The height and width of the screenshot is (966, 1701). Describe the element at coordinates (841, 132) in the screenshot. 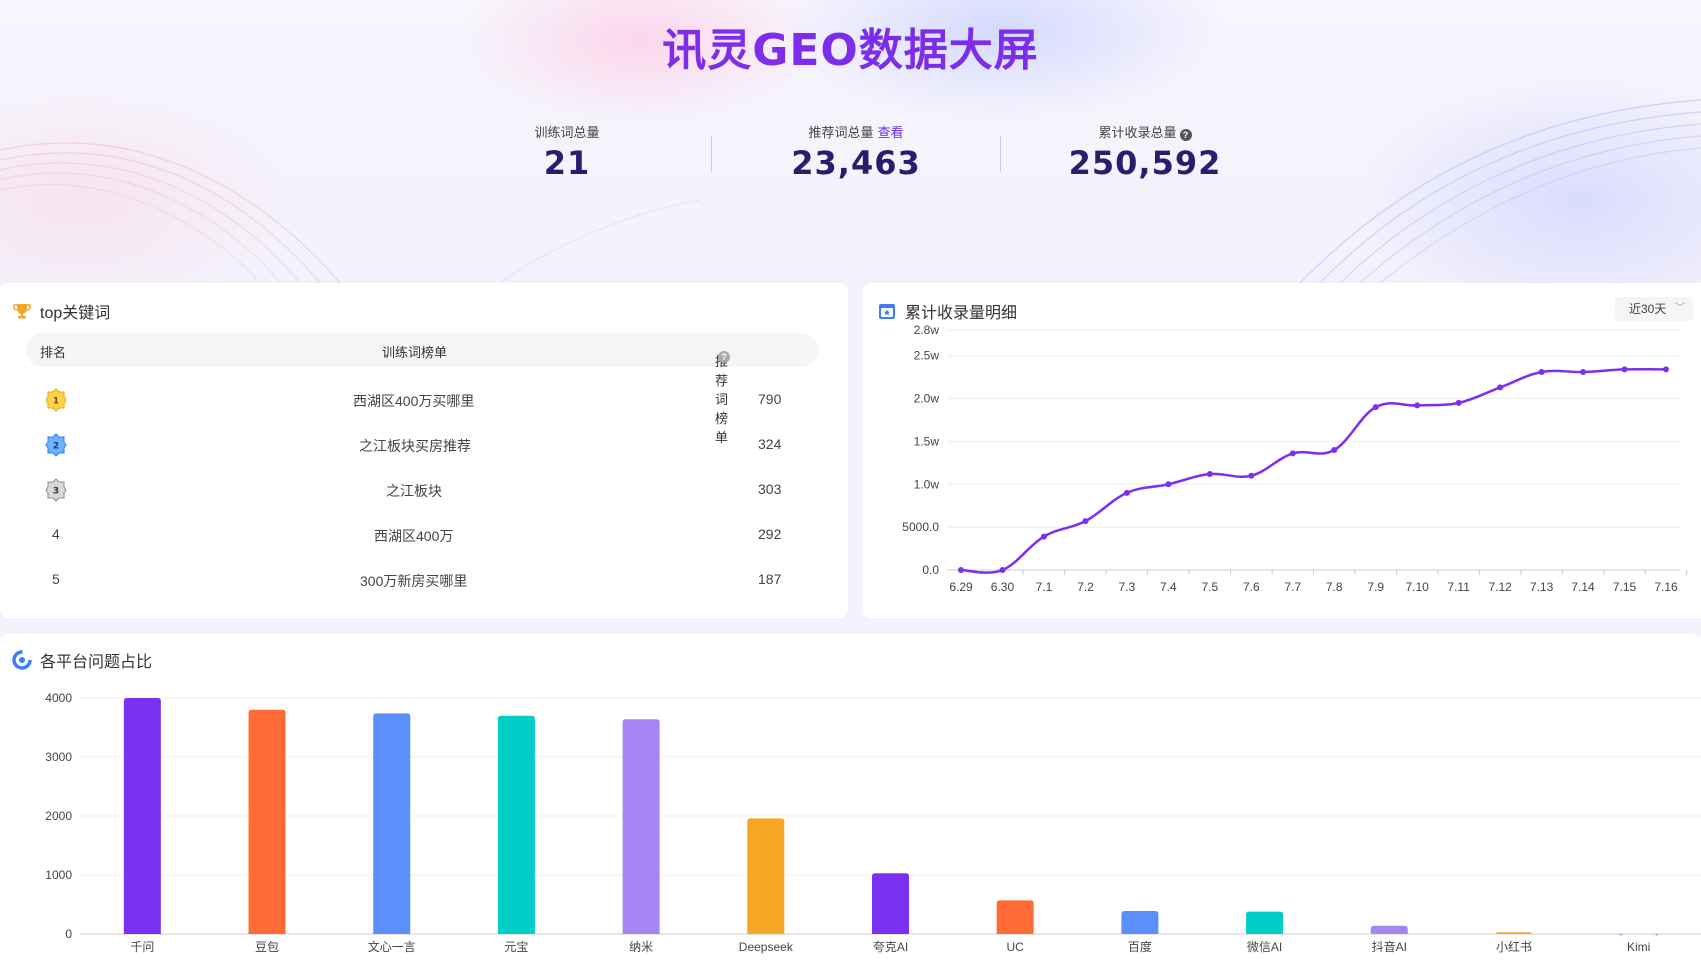

I see `stat-label-text: 推荐词总量` at that location.